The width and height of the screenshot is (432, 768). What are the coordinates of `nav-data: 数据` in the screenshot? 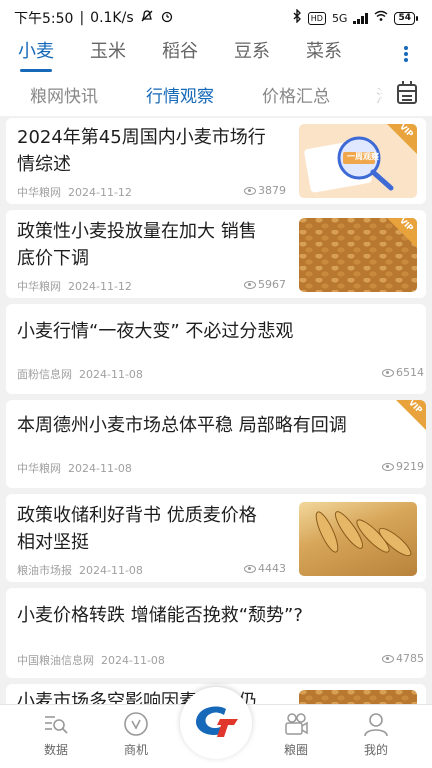 It's located at (56, 734).